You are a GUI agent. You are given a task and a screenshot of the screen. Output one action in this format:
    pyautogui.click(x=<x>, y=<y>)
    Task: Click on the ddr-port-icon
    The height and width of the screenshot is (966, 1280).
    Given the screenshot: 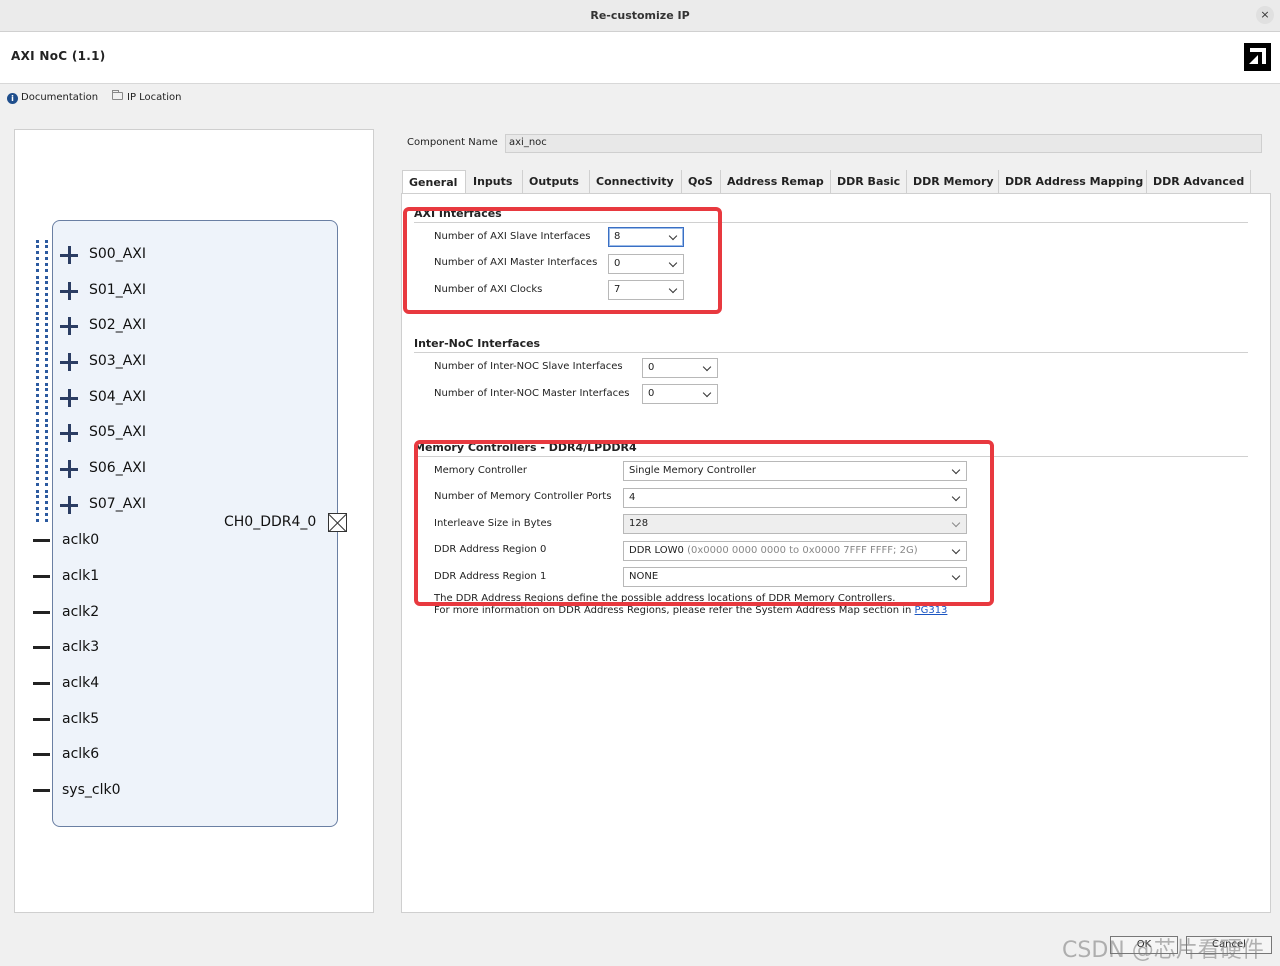 What is the action you would take?
    pyautogui.click(x=337, y=522)
    